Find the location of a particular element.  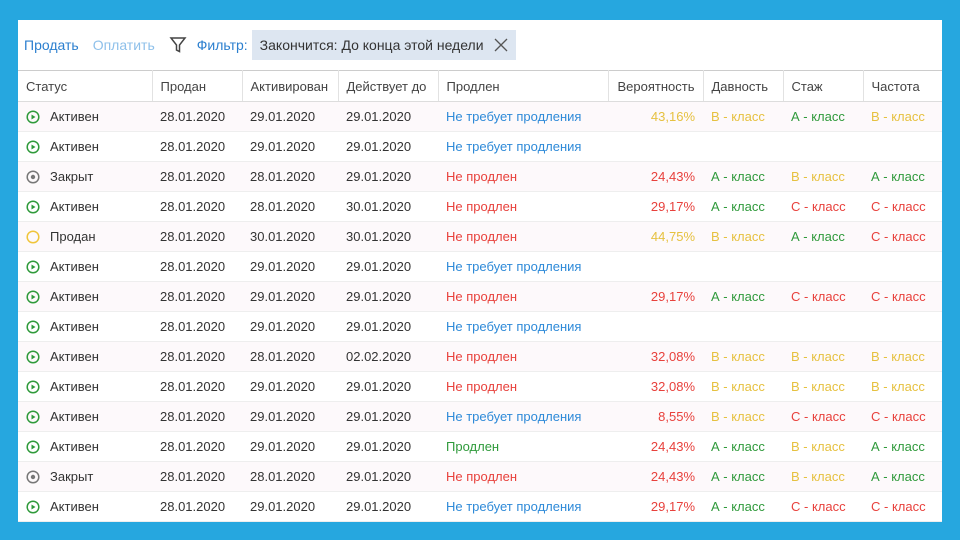

activated-date: 30.01.2020 is located at coordinates (290, 236).